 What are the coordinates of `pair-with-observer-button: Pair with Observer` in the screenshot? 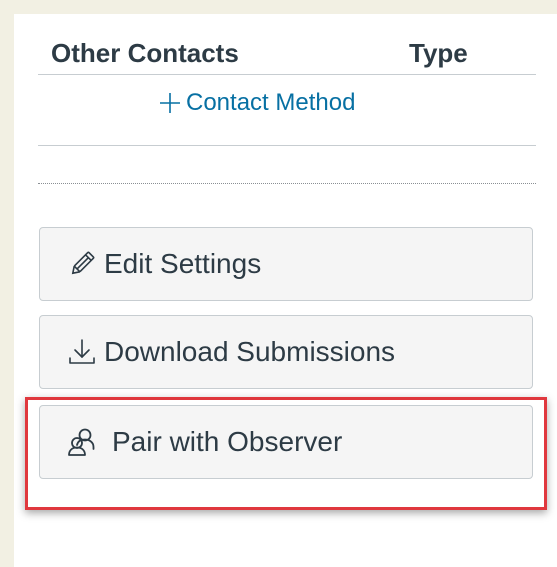 It's located at (286, 442).